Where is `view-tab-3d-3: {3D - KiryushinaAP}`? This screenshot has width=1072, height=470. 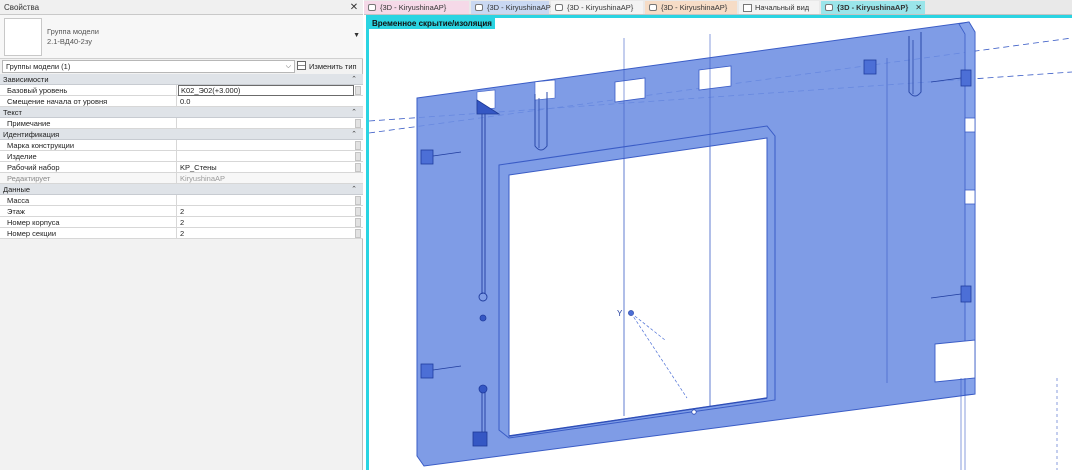
view-tab-3d-3: {3D - KiryushinaAP} is located at coordinates (597, 7).